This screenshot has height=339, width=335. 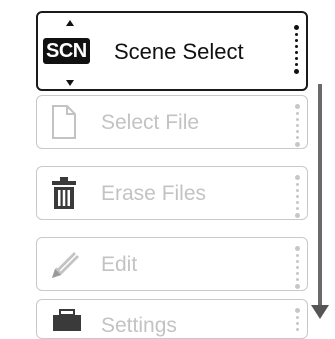 I want to click on file-icon, so click(x=64, y=122).